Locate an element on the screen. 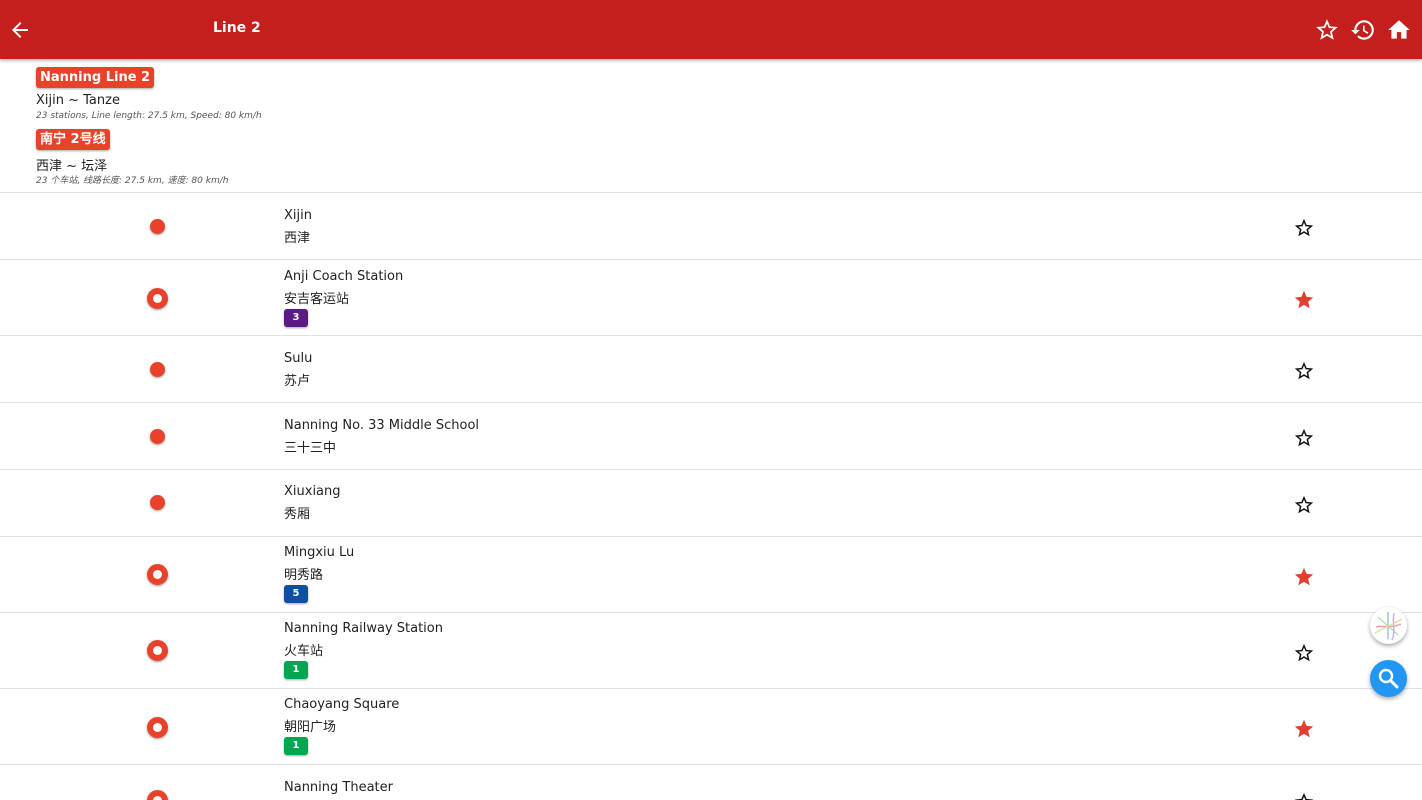  page-title: Line 2 is located at coordinates (237, 28).